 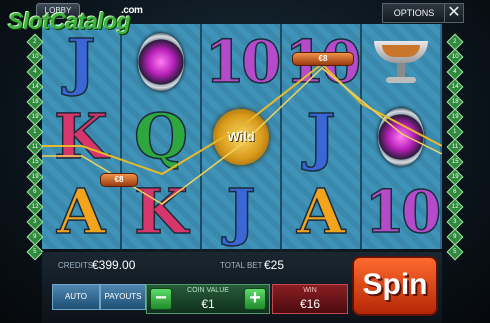 What do you see at coordinates (241, 265) in the screenshot?
I see `total-bet-label: TOTAL BET` at bounding box center [241, 265].